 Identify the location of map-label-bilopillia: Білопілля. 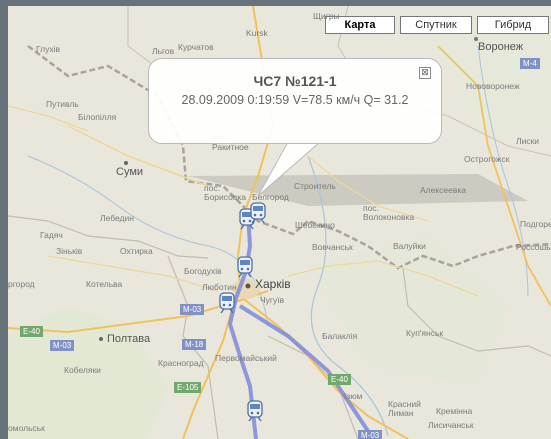
(97, 117).